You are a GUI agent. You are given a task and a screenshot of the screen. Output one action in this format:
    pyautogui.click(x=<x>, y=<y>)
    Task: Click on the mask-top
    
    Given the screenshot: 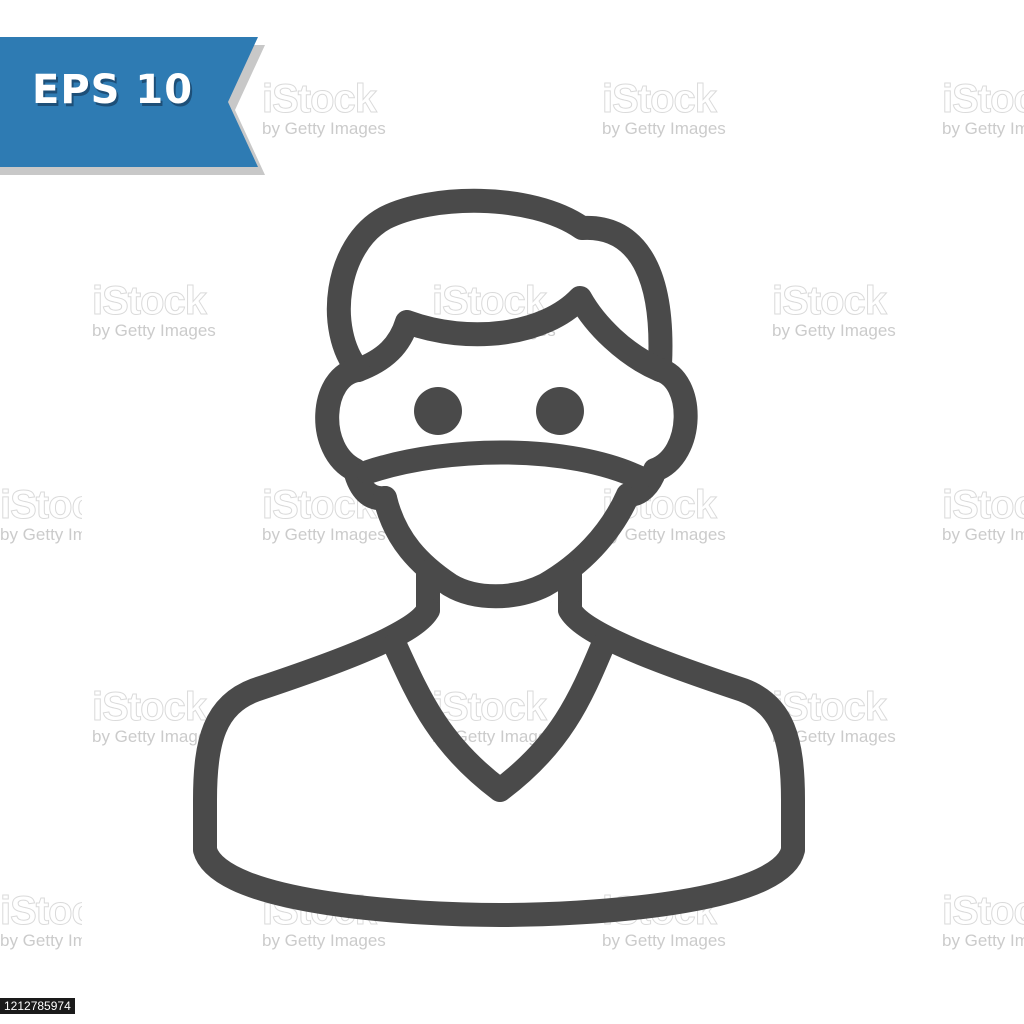 What is the action you would take?
    pyautogui.click(x=504, y=465)
    